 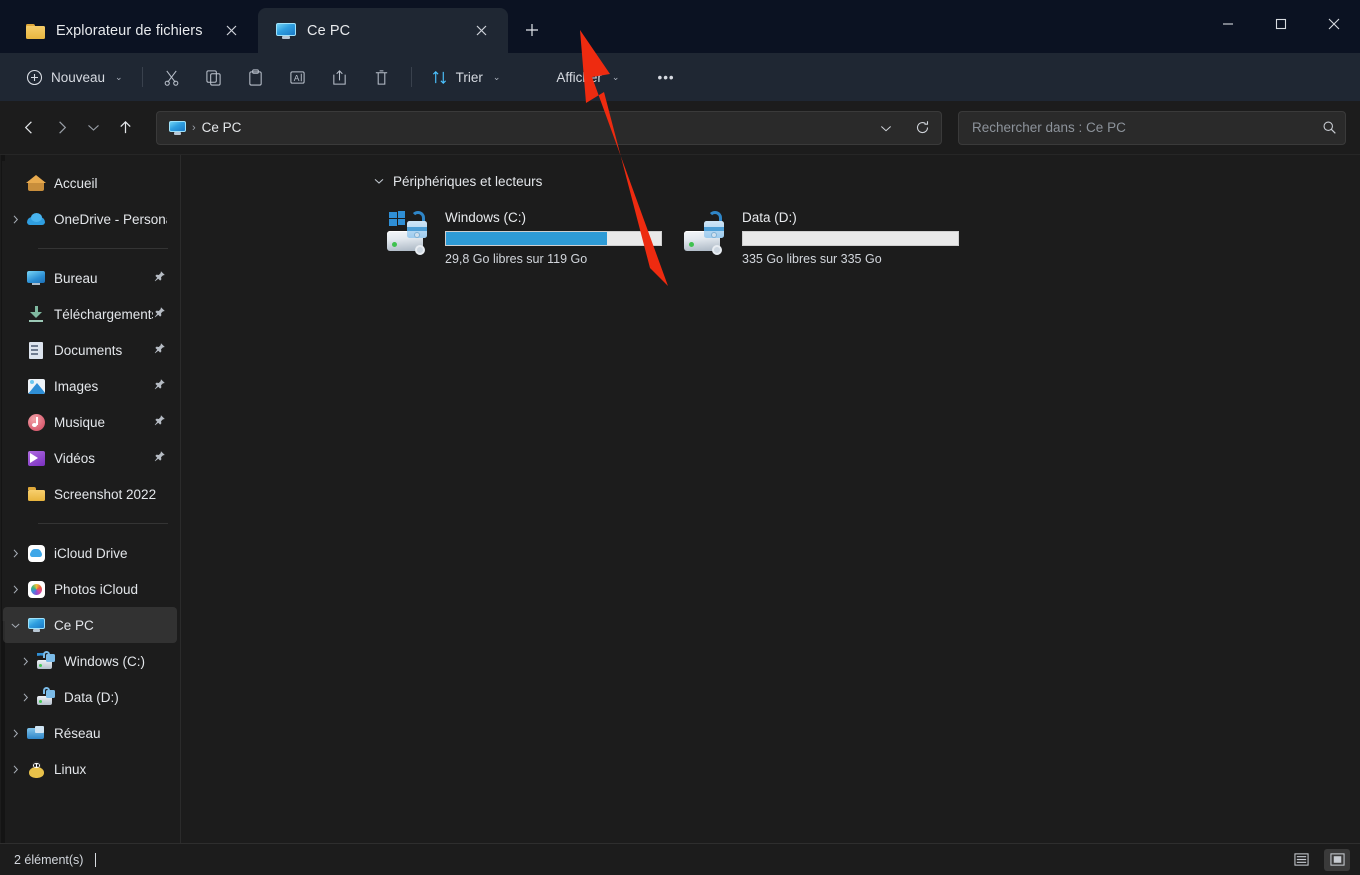 What do you see at coordinates (214, 77) in the screenshot?
I see `copy-icon` at bounding box center [214, 77].